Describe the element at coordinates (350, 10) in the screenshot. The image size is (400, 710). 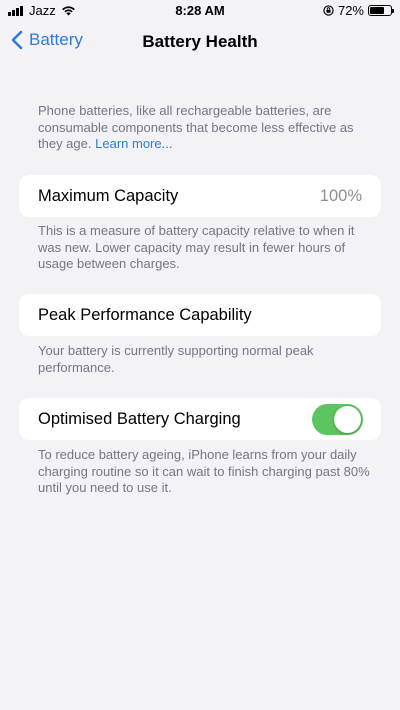
I see `battery-percent: 72%` at that location.